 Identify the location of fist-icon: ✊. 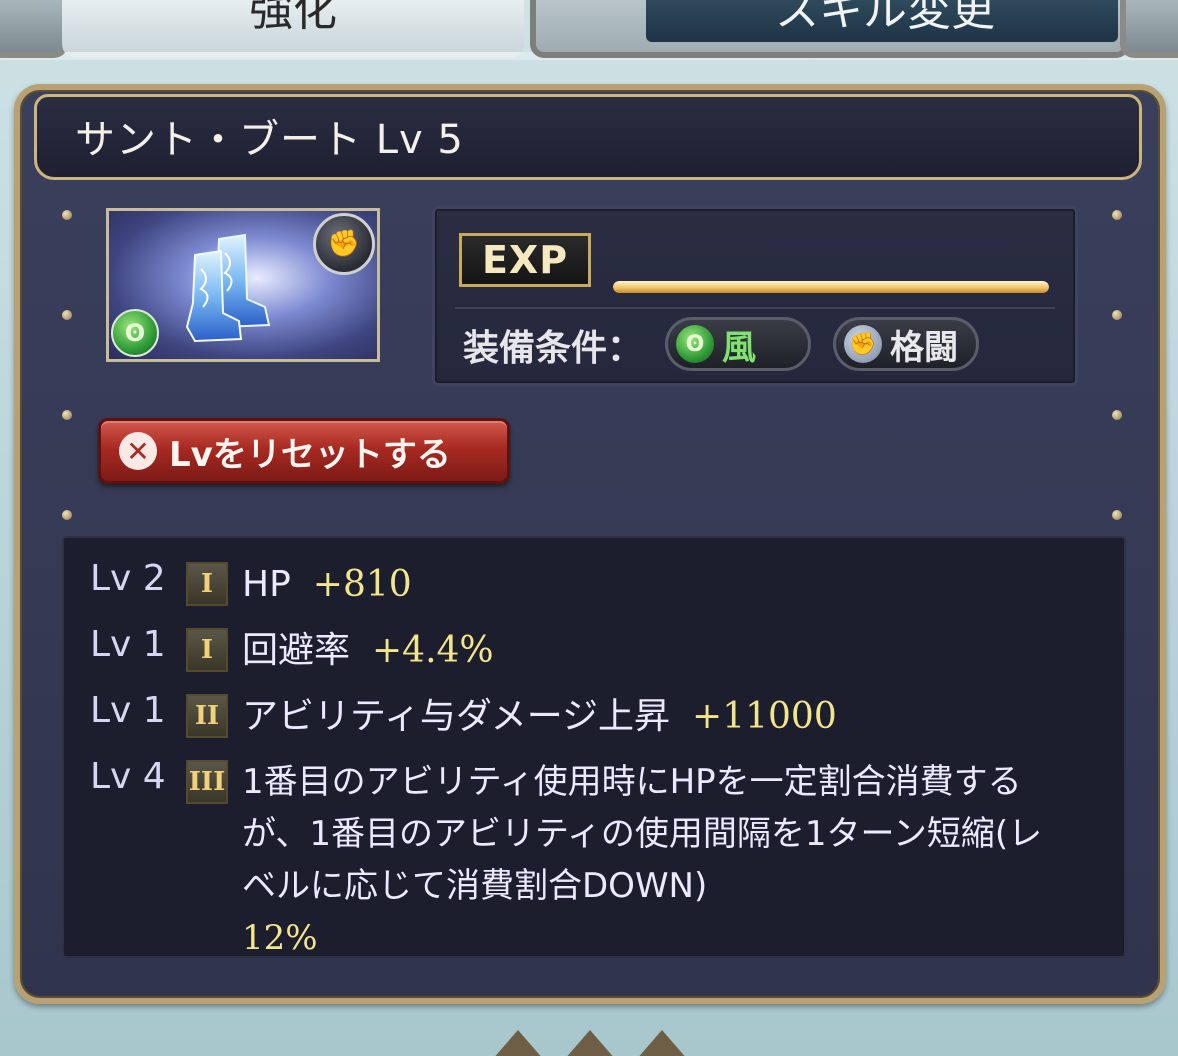
(863, 344).